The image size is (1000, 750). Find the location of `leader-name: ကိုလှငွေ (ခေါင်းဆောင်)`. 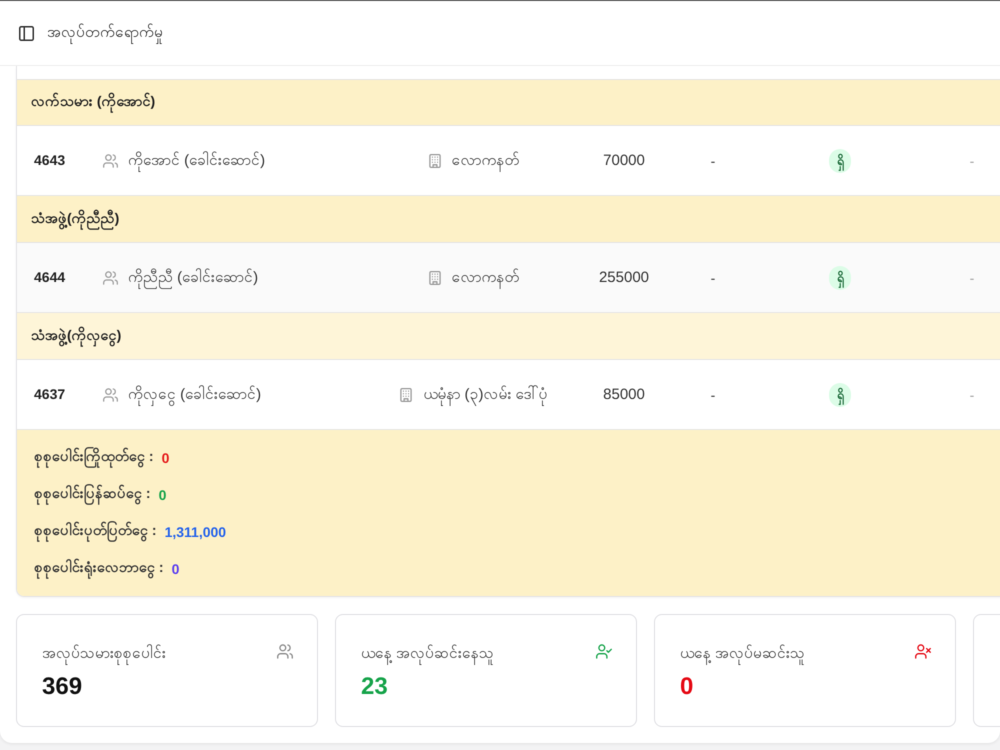

leader-name: ကိုလှငွေ (ခေါင်းဆောင်) is located at coordinates (195, 395).